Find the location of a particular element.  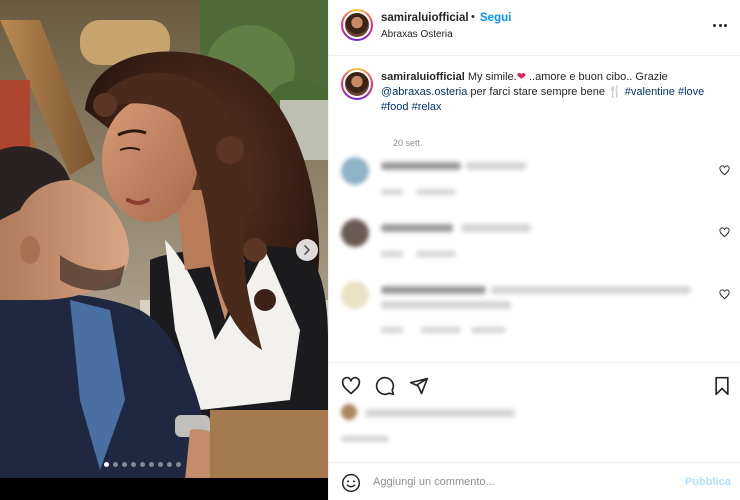

hashtag-link: #food is located at coordinates (395, 107).